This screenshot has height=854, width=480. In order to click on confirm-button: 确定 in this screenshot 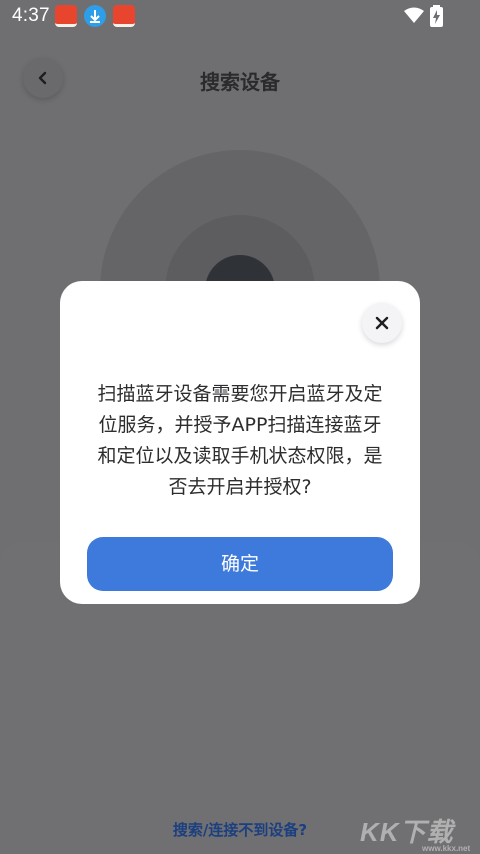, I will do `click(240, 564)`.